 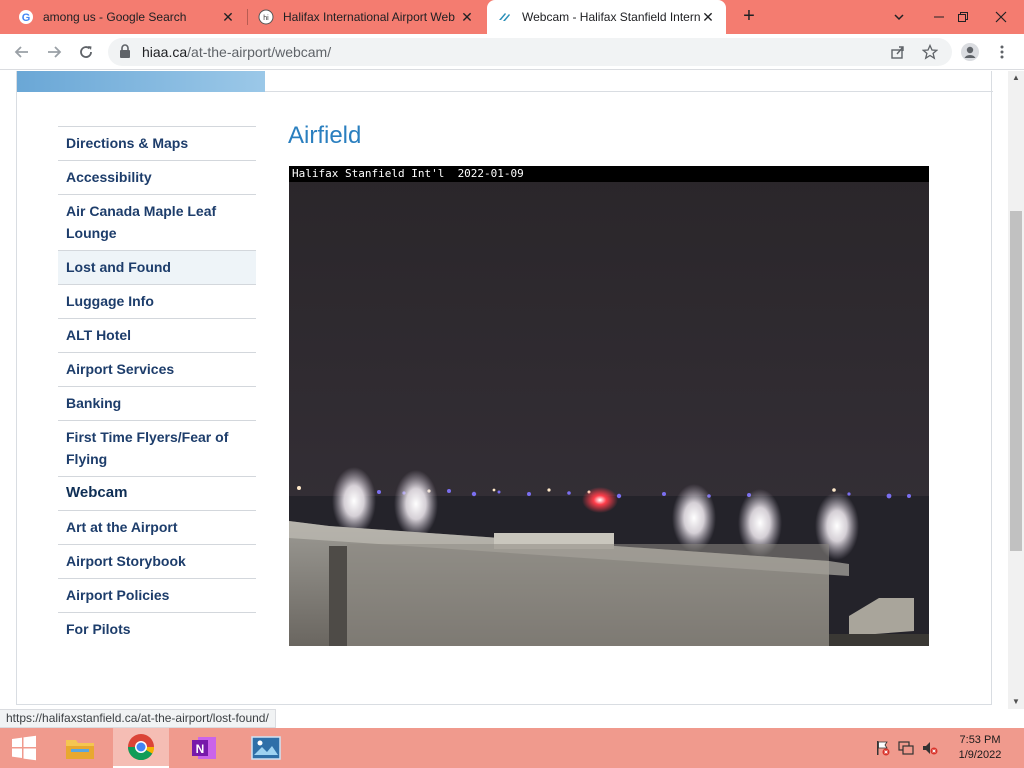 What do you see at coordinates (115, 17) in the screenshot?
I see `tab-title: among us - Google Search` at bounding box center [115, 17].